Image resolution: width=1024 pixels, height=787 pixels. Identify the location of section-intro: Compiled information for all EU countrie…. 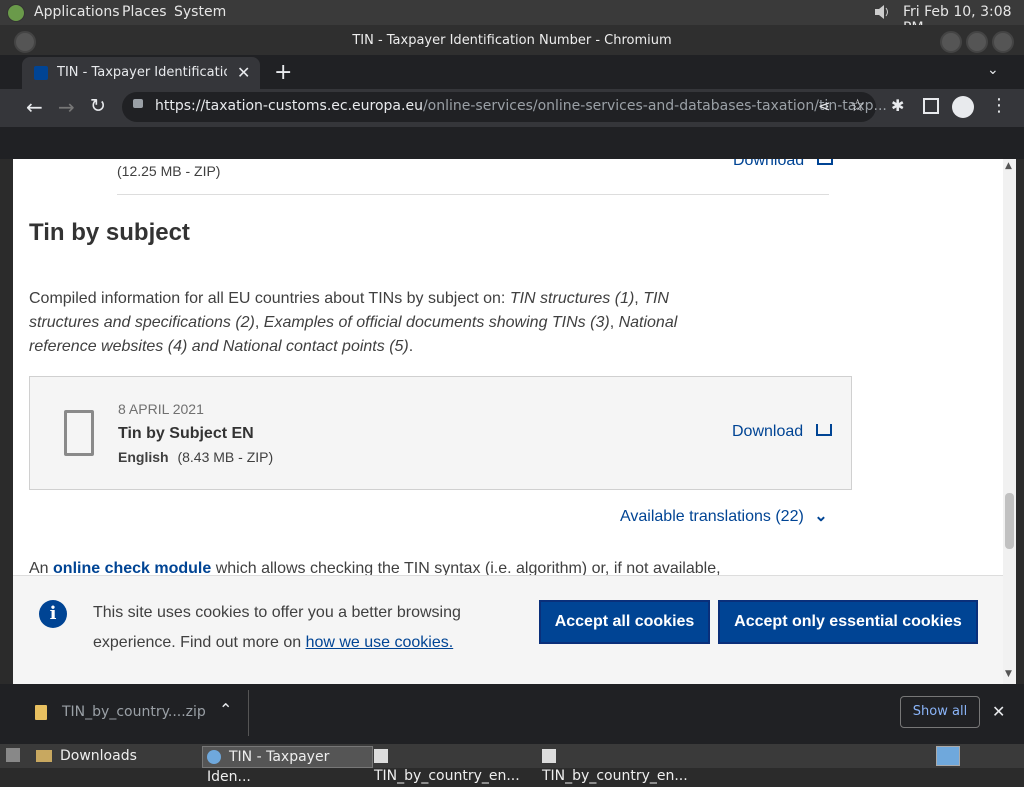
(364, 323).